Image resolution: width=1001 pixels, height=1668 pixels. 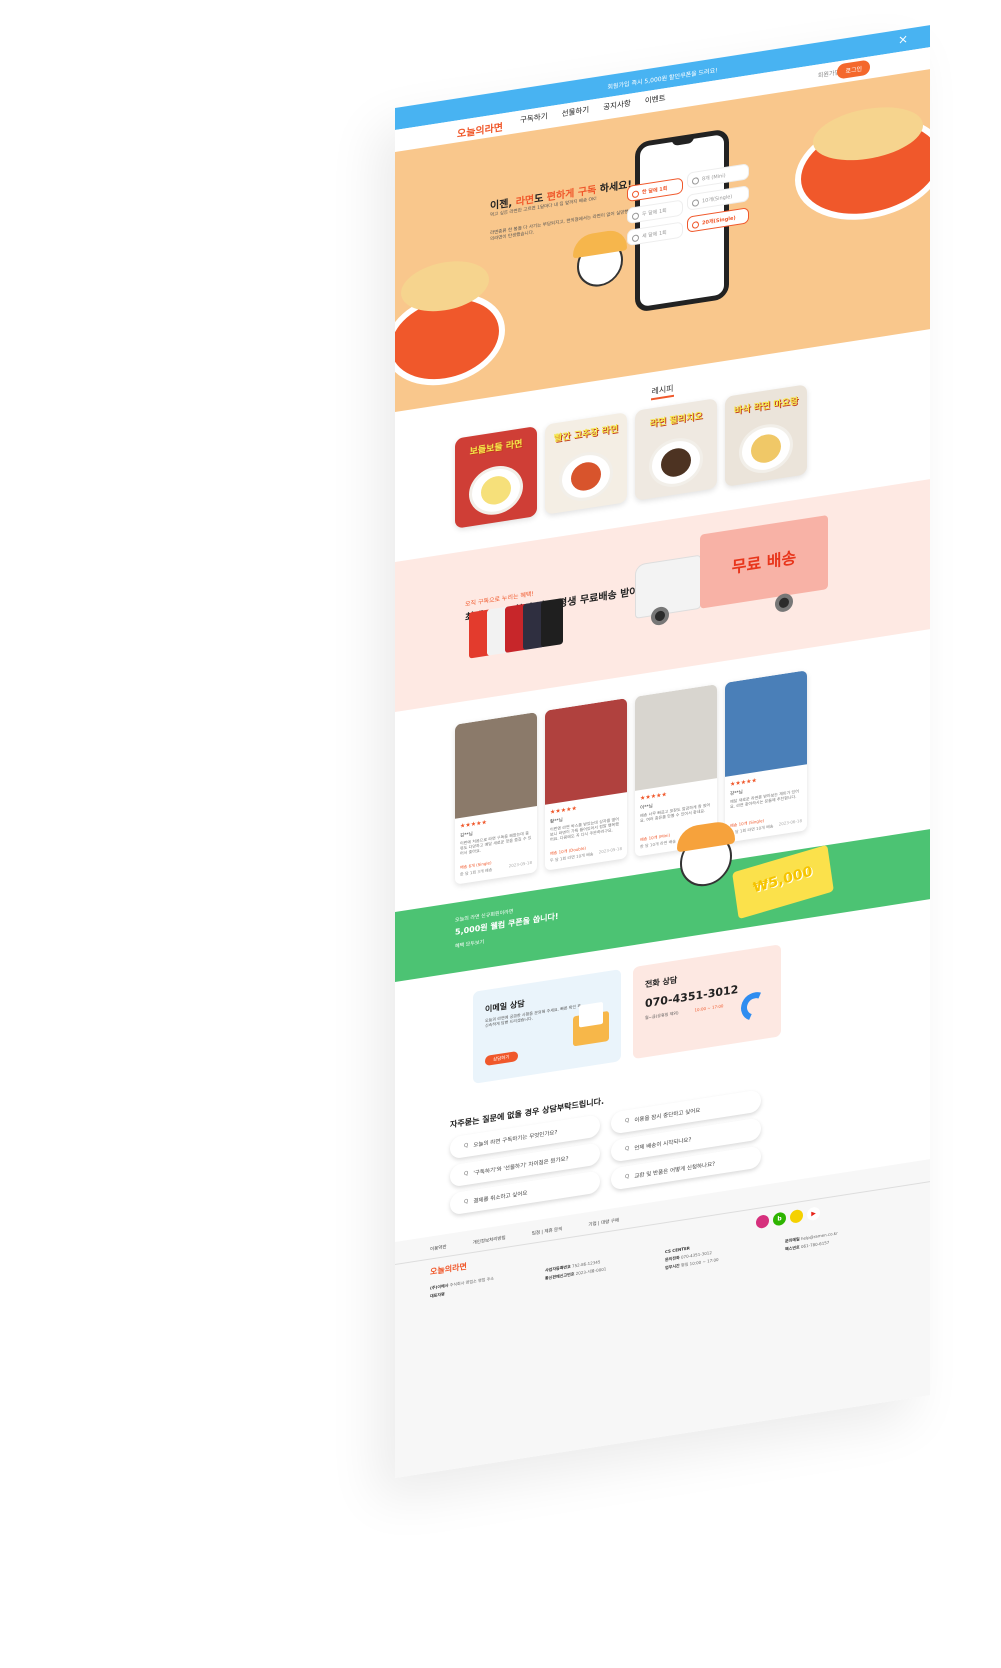 What do you see at coordinates (813, 1214) in the screenshot?
I see `youtube-icon: ▶` at bounding box center [813, 1214].